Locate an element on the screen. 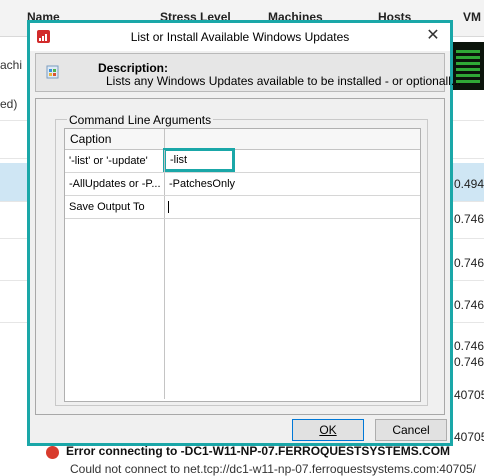  table-row: '-list' or '-update' -list is located at coordinates (242, 160).